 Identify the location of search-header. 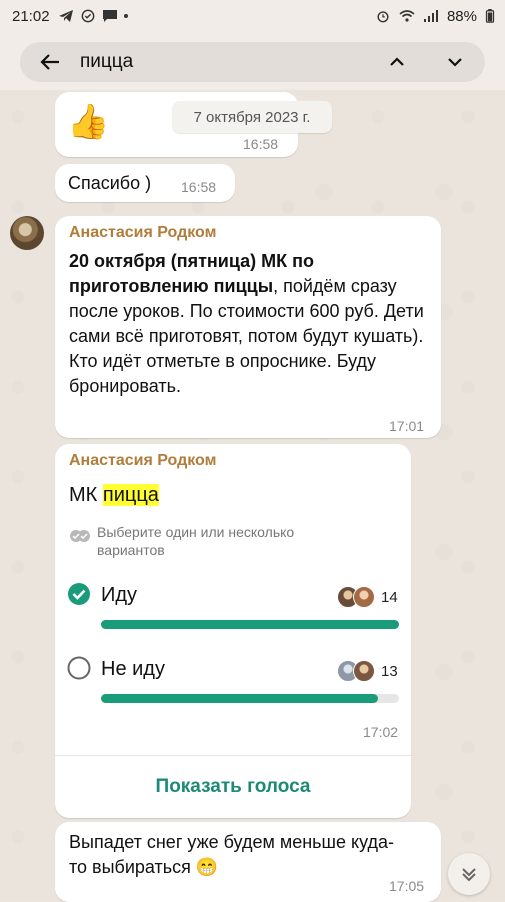
(252, 61).